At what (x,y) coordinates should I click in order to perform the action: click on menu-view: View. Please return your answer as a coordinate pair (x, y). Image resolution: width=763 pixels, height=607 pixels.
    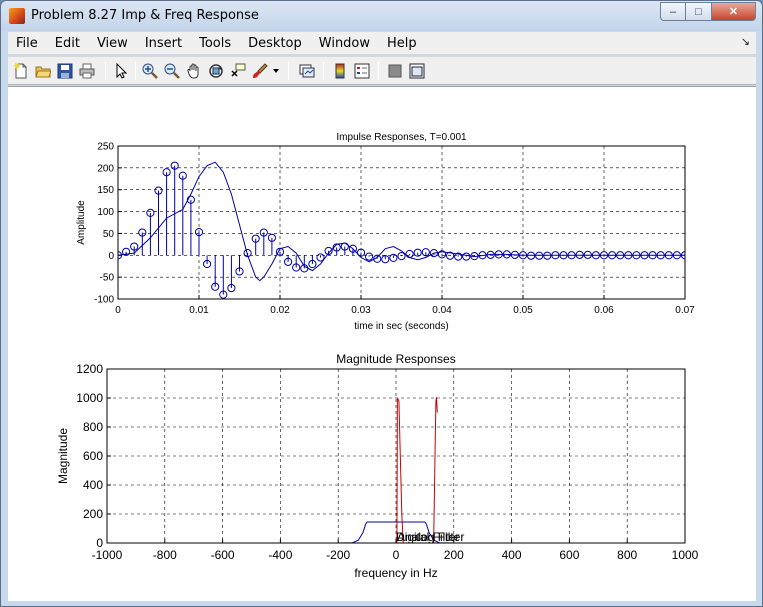
    Looking at the image, I should click on (113, 43).